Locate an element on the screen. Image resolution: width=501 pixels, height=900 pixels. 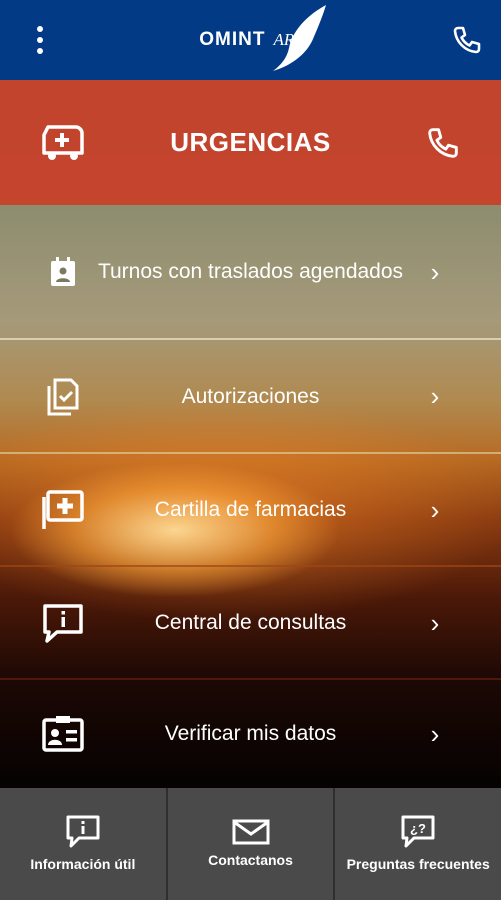
tab-label: Información útil is located at coordinates (83, 864).